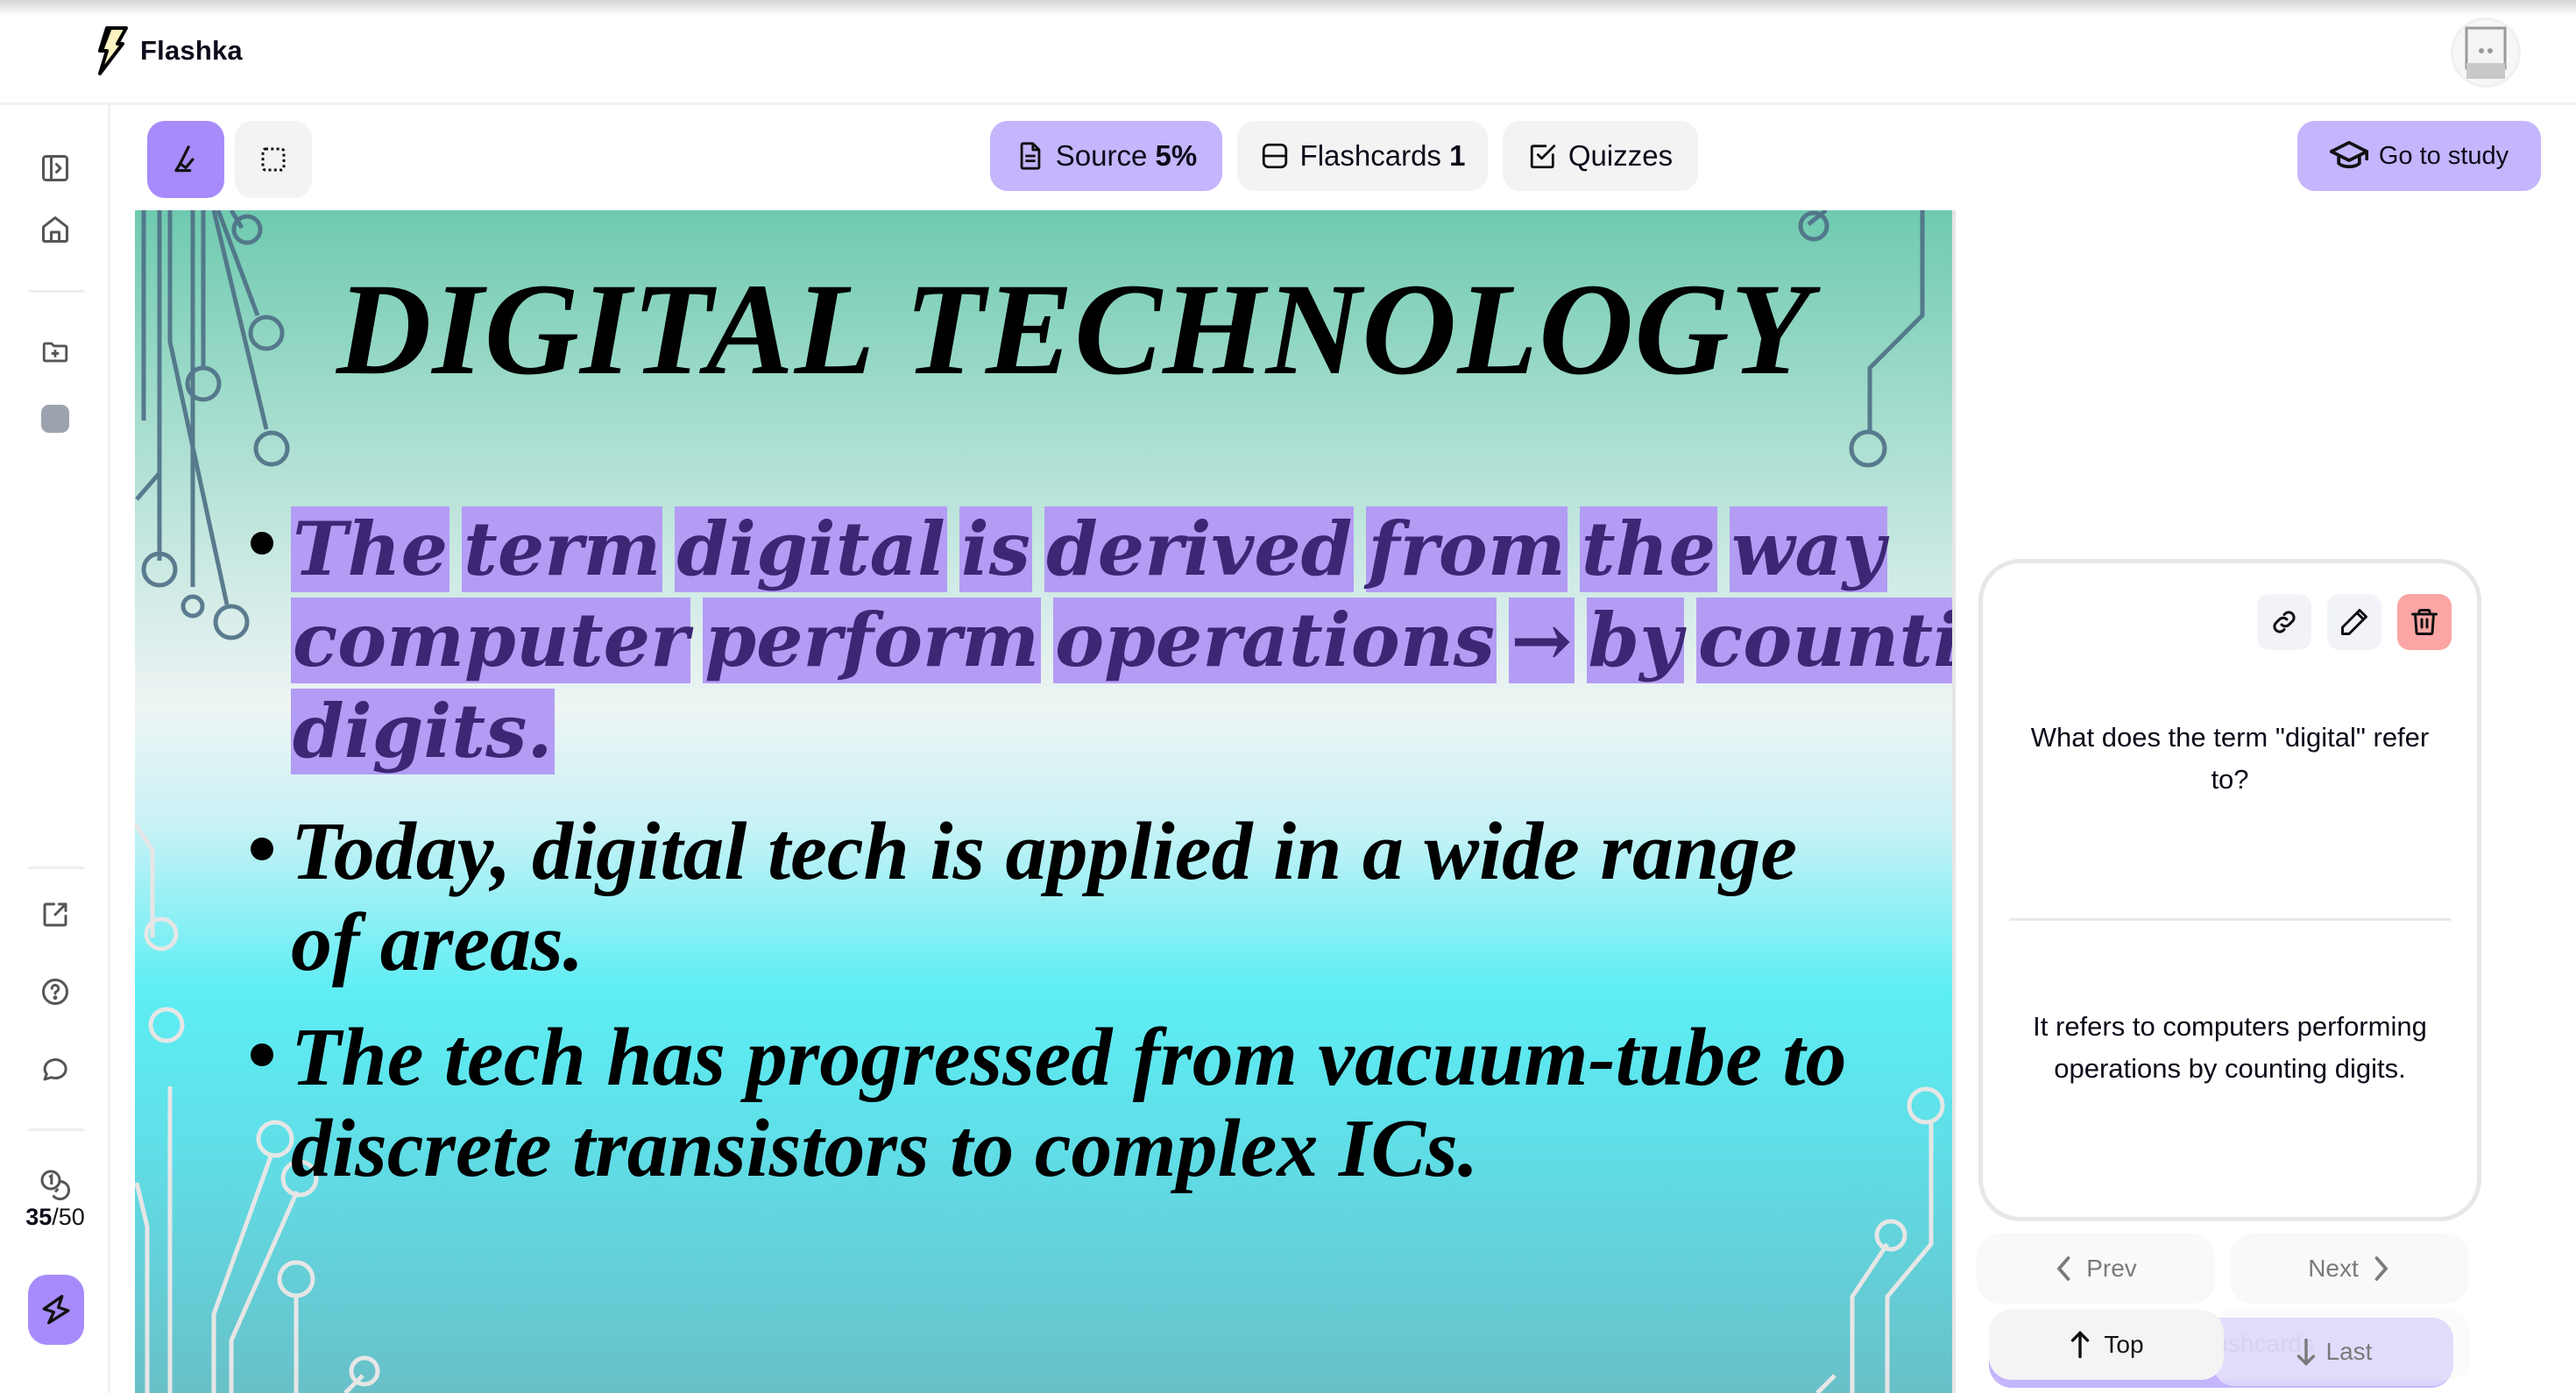  What do you see at coordinates (1808, 549) in the screenshot?
I see `highlighted-word: way` at bounding box center [1808, 549].